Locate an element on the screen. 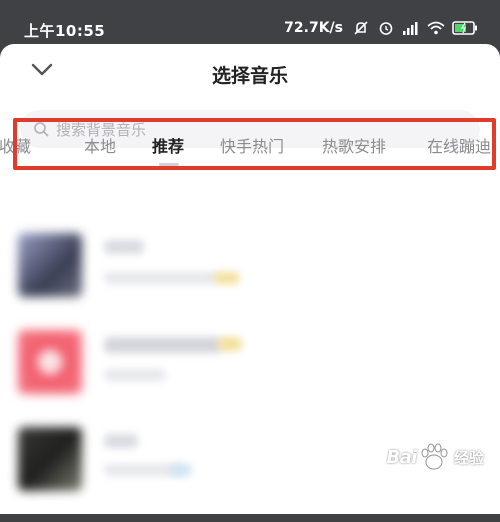 The width and height of the screenshot is (500, 522). watermark-suffix: 经验 is located at coordinates (468, 457).